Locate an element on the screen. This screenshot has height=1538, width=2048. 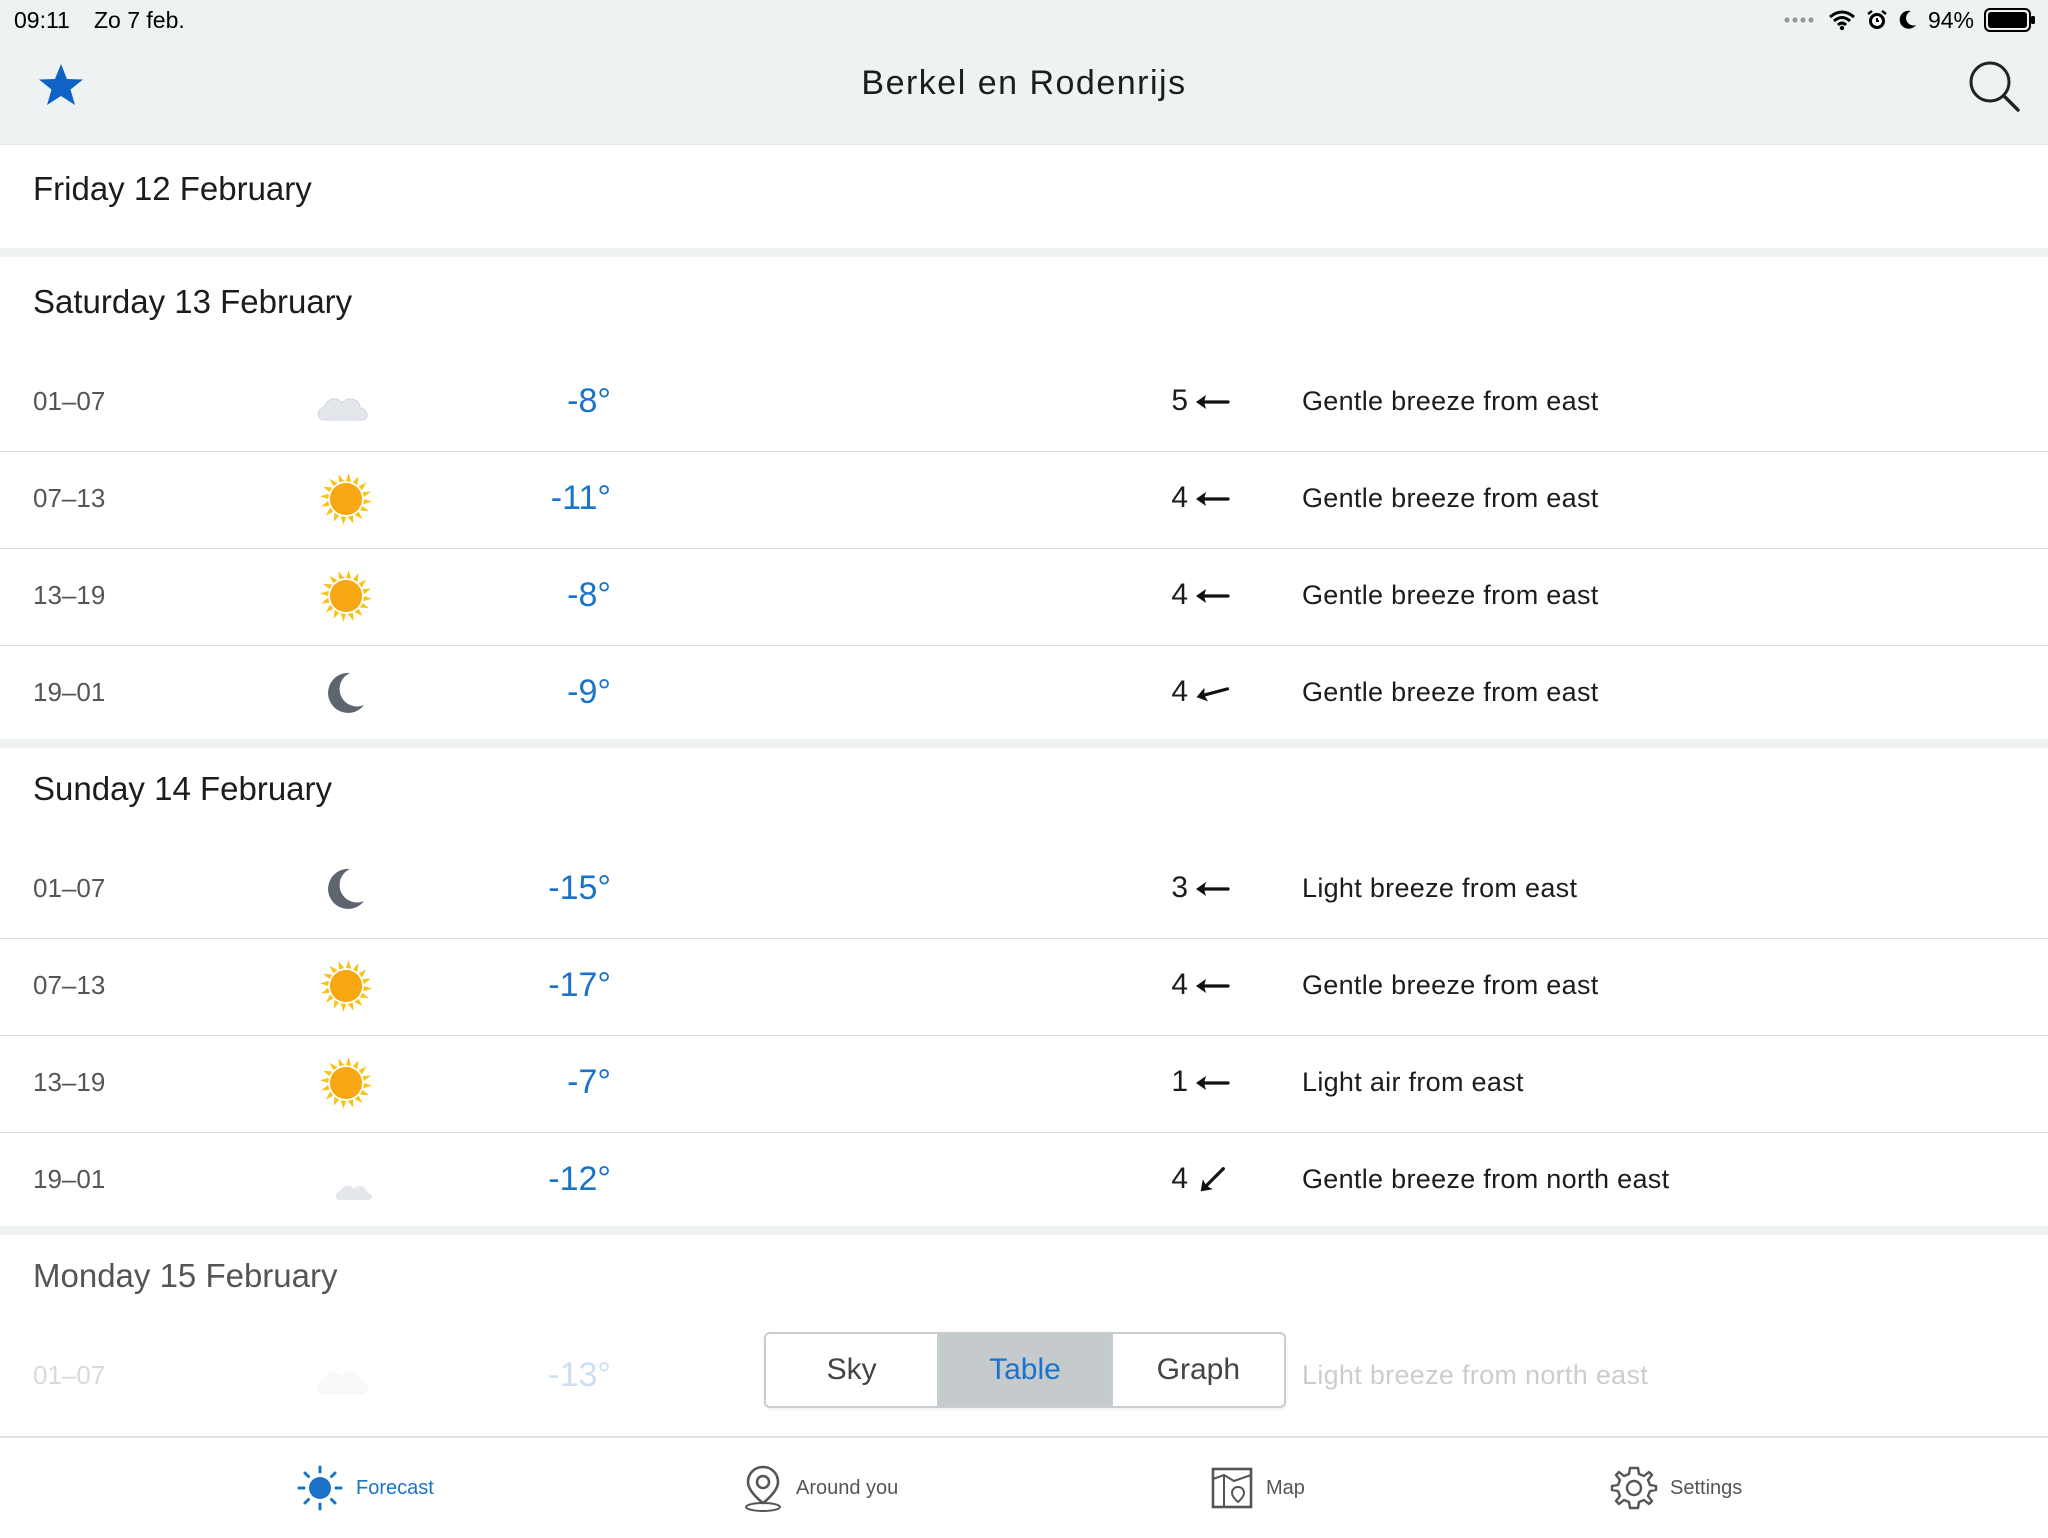
nav-bar: Berkel en Rodenrijs is located at coordinates (1024, 93).